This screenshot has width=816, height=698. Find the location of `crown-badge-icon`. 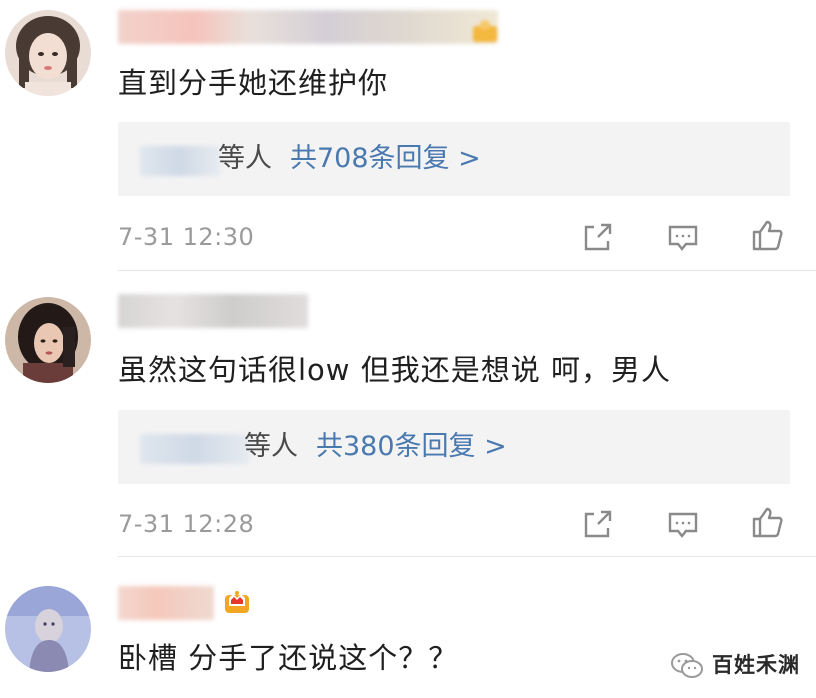

crown-badge-icon is located at coordinates (237, 601).